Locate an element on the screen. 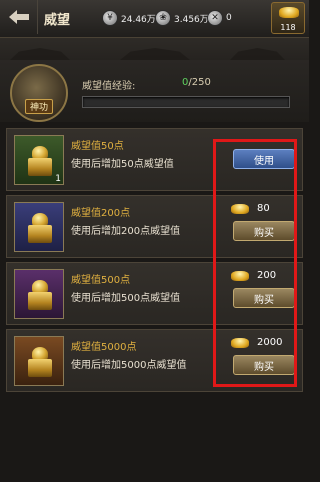 This screenshot has width=320, height=482. list-item: 威望值200点 使用后增加200点威望值 80 购买 is located at coordinates (154, 226).